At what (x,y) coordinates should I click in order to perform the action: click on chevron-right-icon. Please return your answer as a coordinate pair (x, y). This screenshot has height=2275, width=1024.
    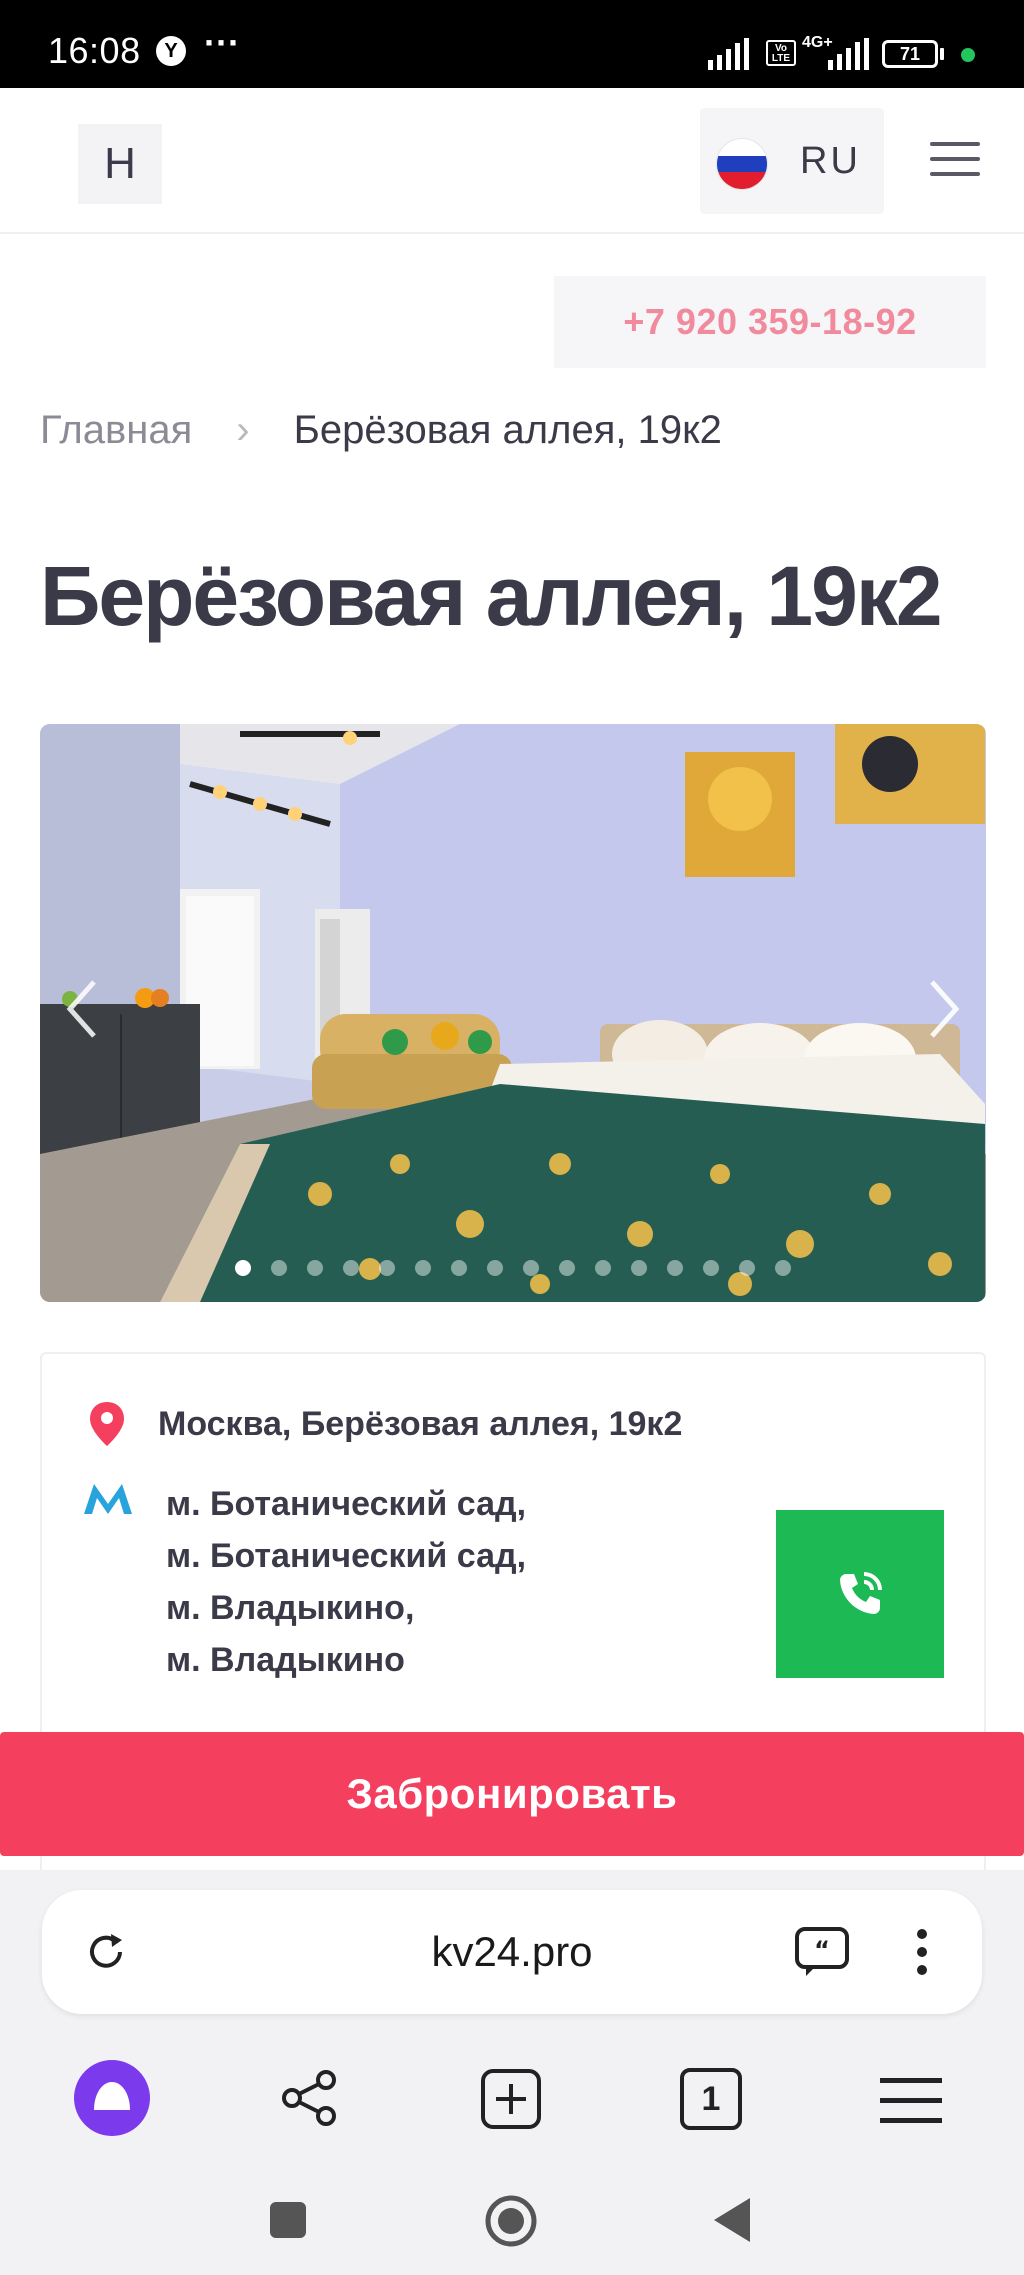
    Looking at the image, I should click on (944, 1009).